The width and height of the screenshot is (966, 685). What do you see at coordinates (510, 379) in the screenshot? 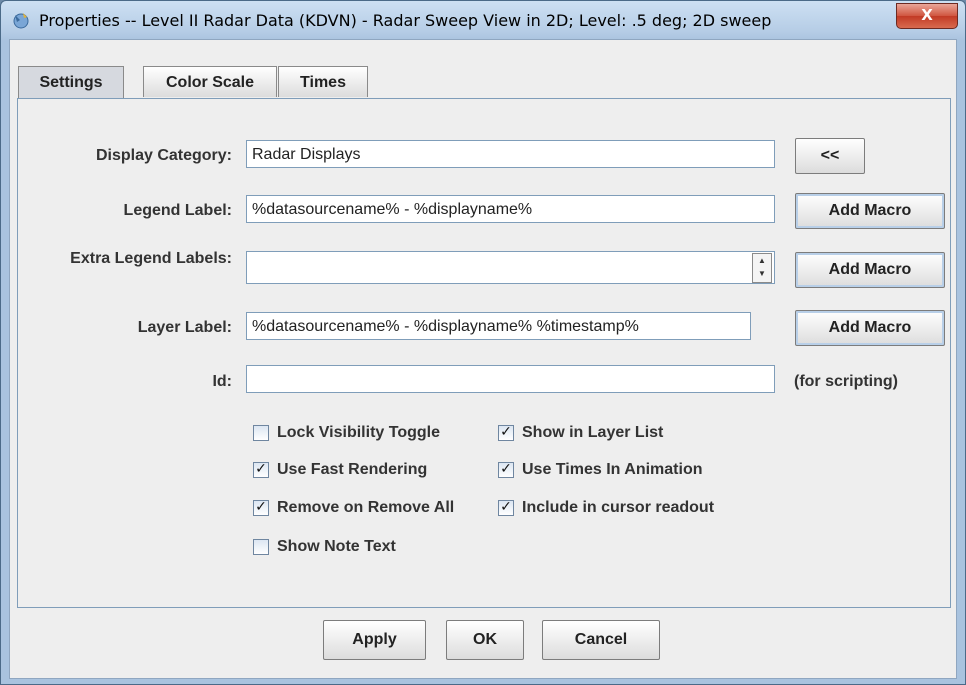
I see `id-field` at bounding box center [510, 379].